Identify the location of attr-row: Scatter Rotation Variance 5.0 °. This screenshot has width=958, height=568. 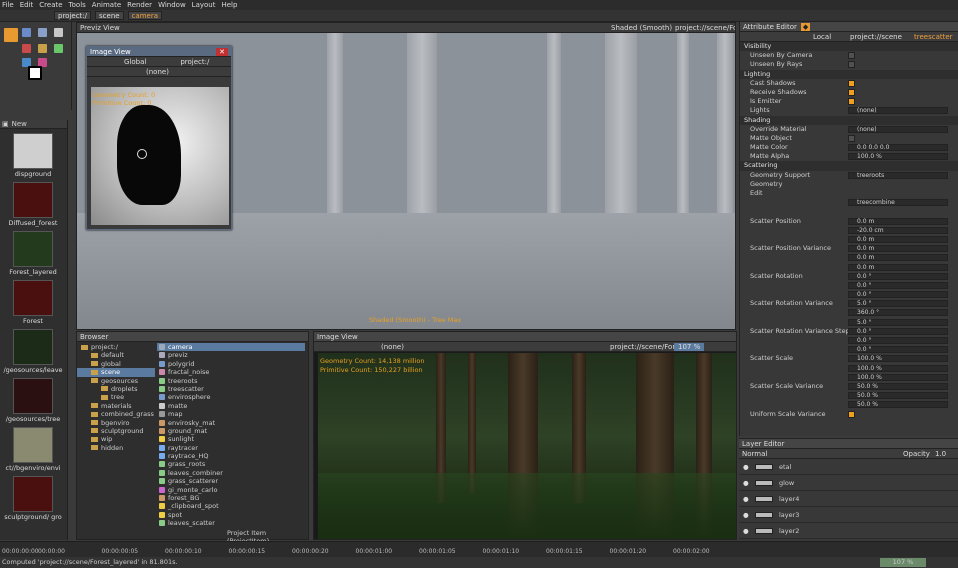
(849, 303).